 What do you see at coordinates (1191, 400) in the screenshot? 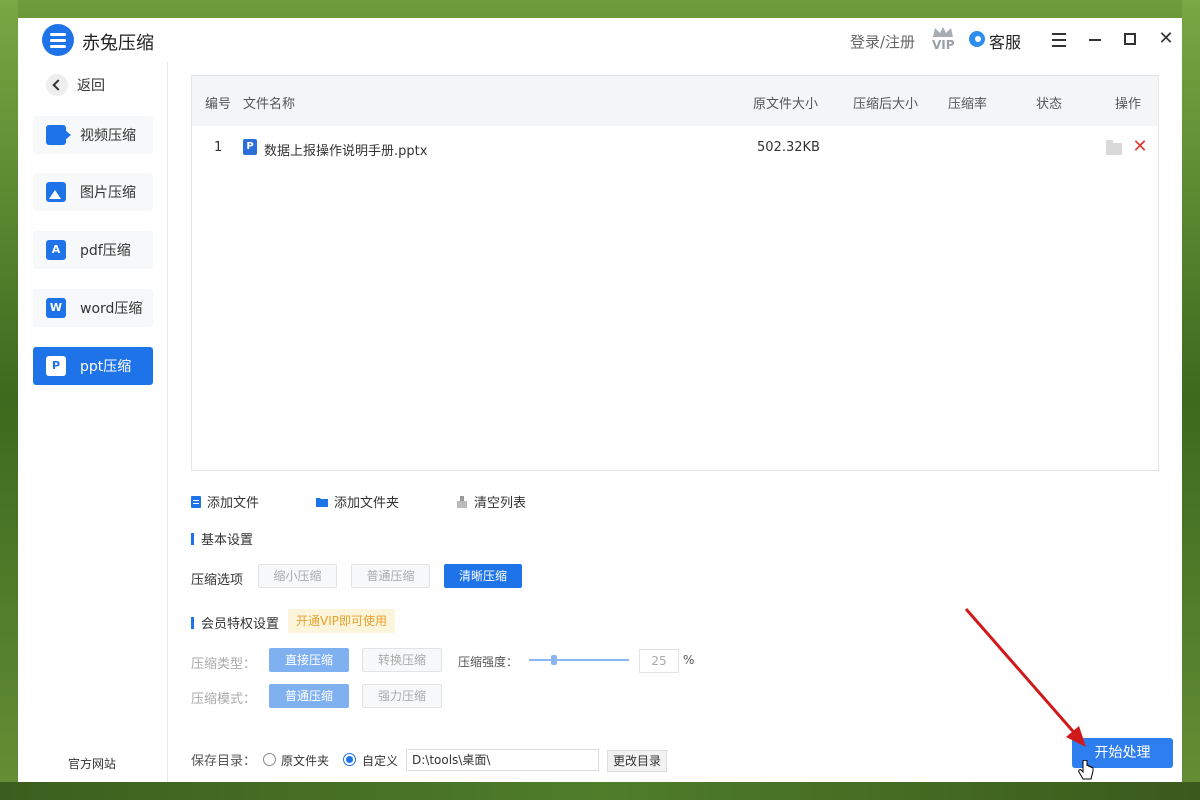
I see `background-right` at bounding box center [1191, 400].